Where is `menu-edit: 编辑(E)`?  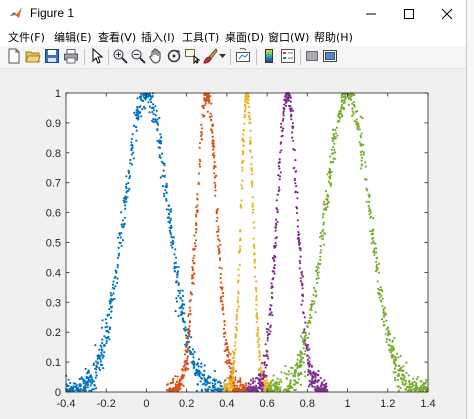 menu-edit: 编辑(E) is located at coordinates (73, 37).